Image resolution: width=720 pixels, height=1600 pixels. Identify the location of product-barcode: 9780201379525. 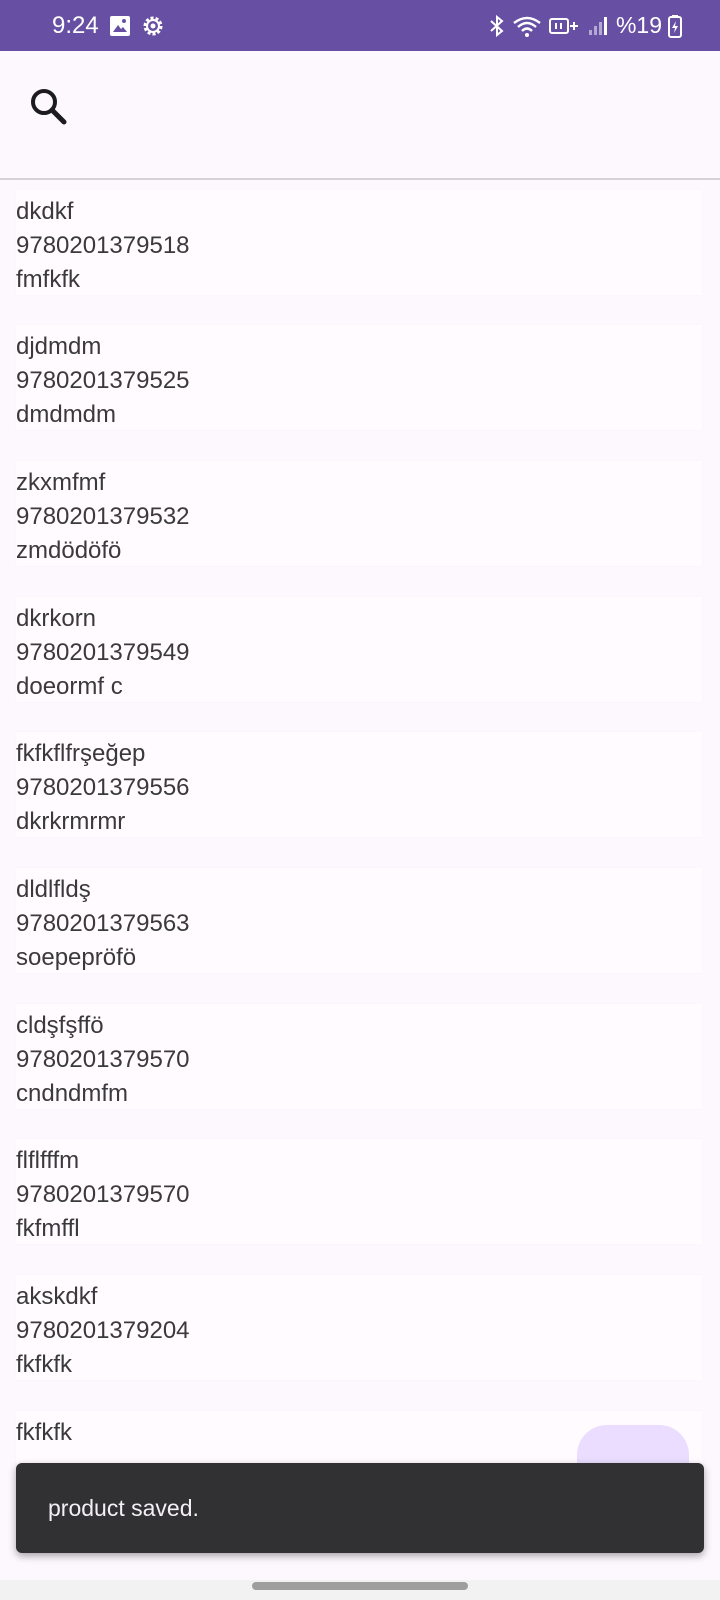
(103, 380).